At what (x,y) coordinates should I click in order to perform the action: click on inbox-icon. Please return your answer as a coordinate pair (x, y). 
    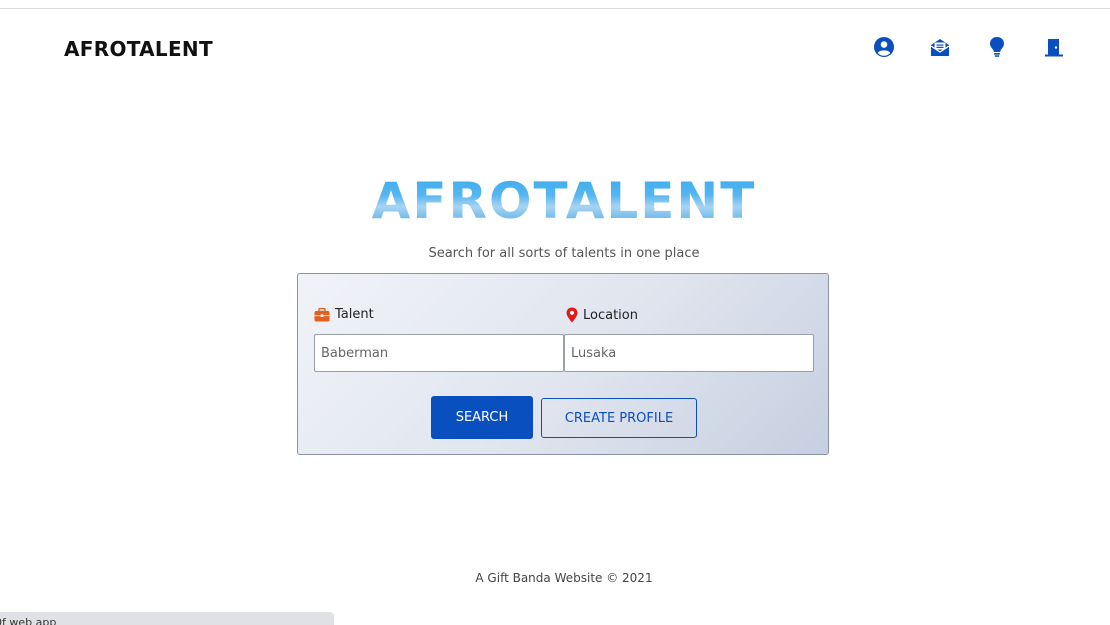
    Looking at the image, I should click on (940, 47).